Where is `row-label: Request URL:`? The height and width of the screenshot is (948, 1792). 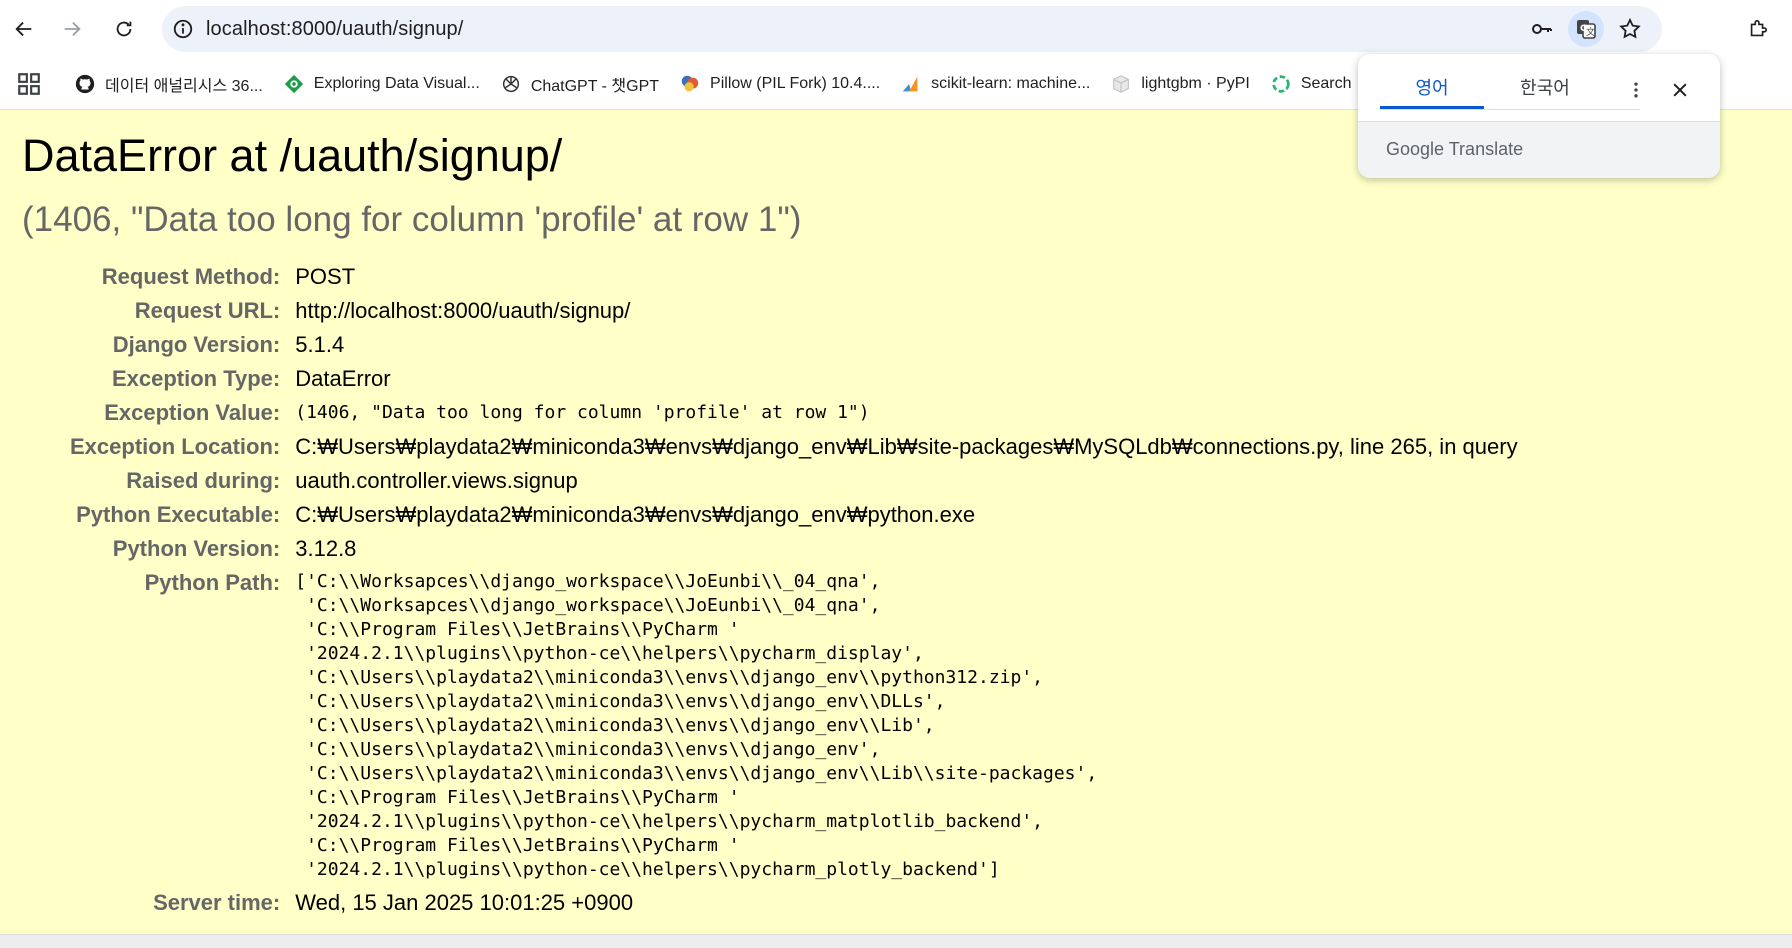
row-label: Request URL: is located at coordinates (207, 310).